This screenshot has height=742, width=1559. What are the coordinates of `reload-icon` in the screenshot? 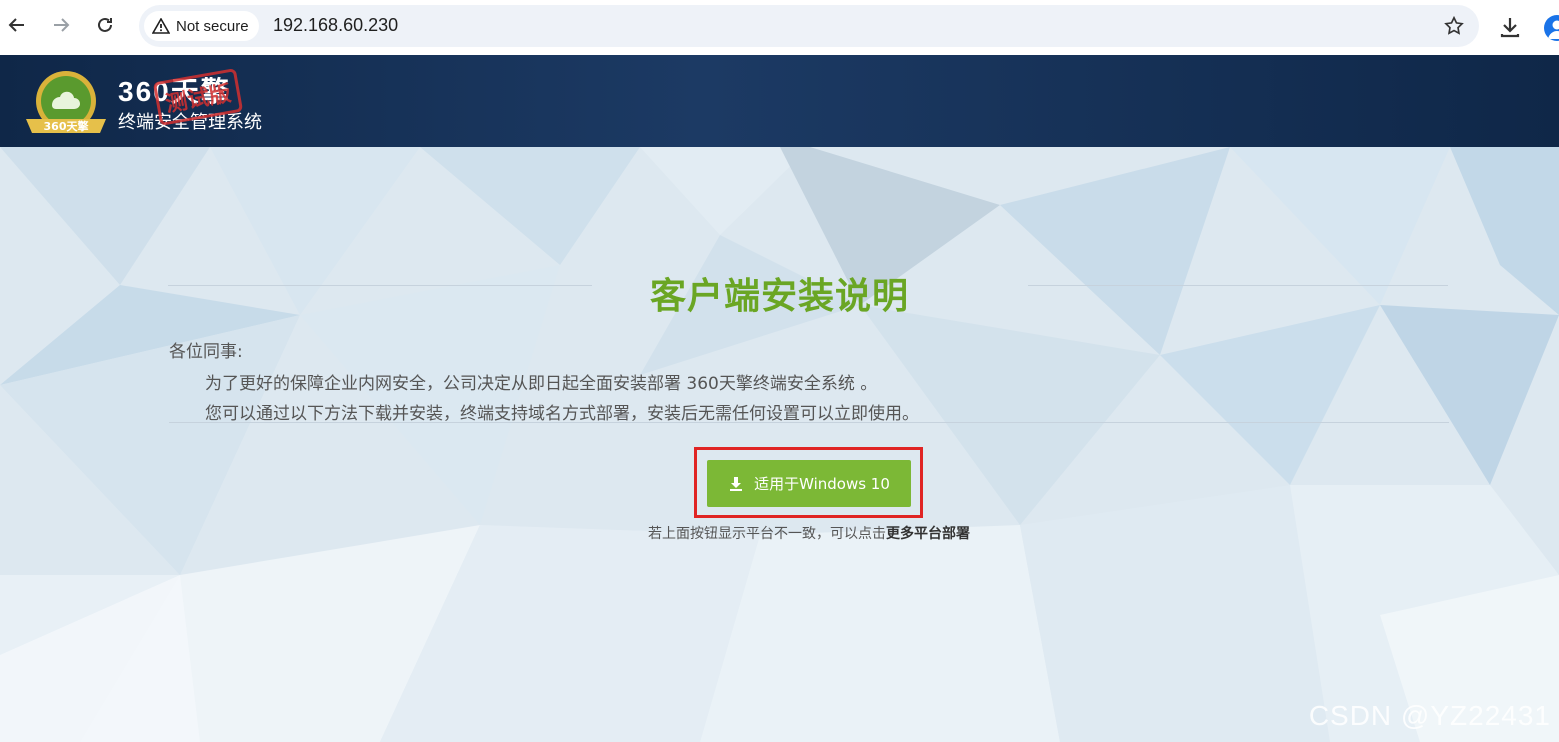 It's located at (105, 24).